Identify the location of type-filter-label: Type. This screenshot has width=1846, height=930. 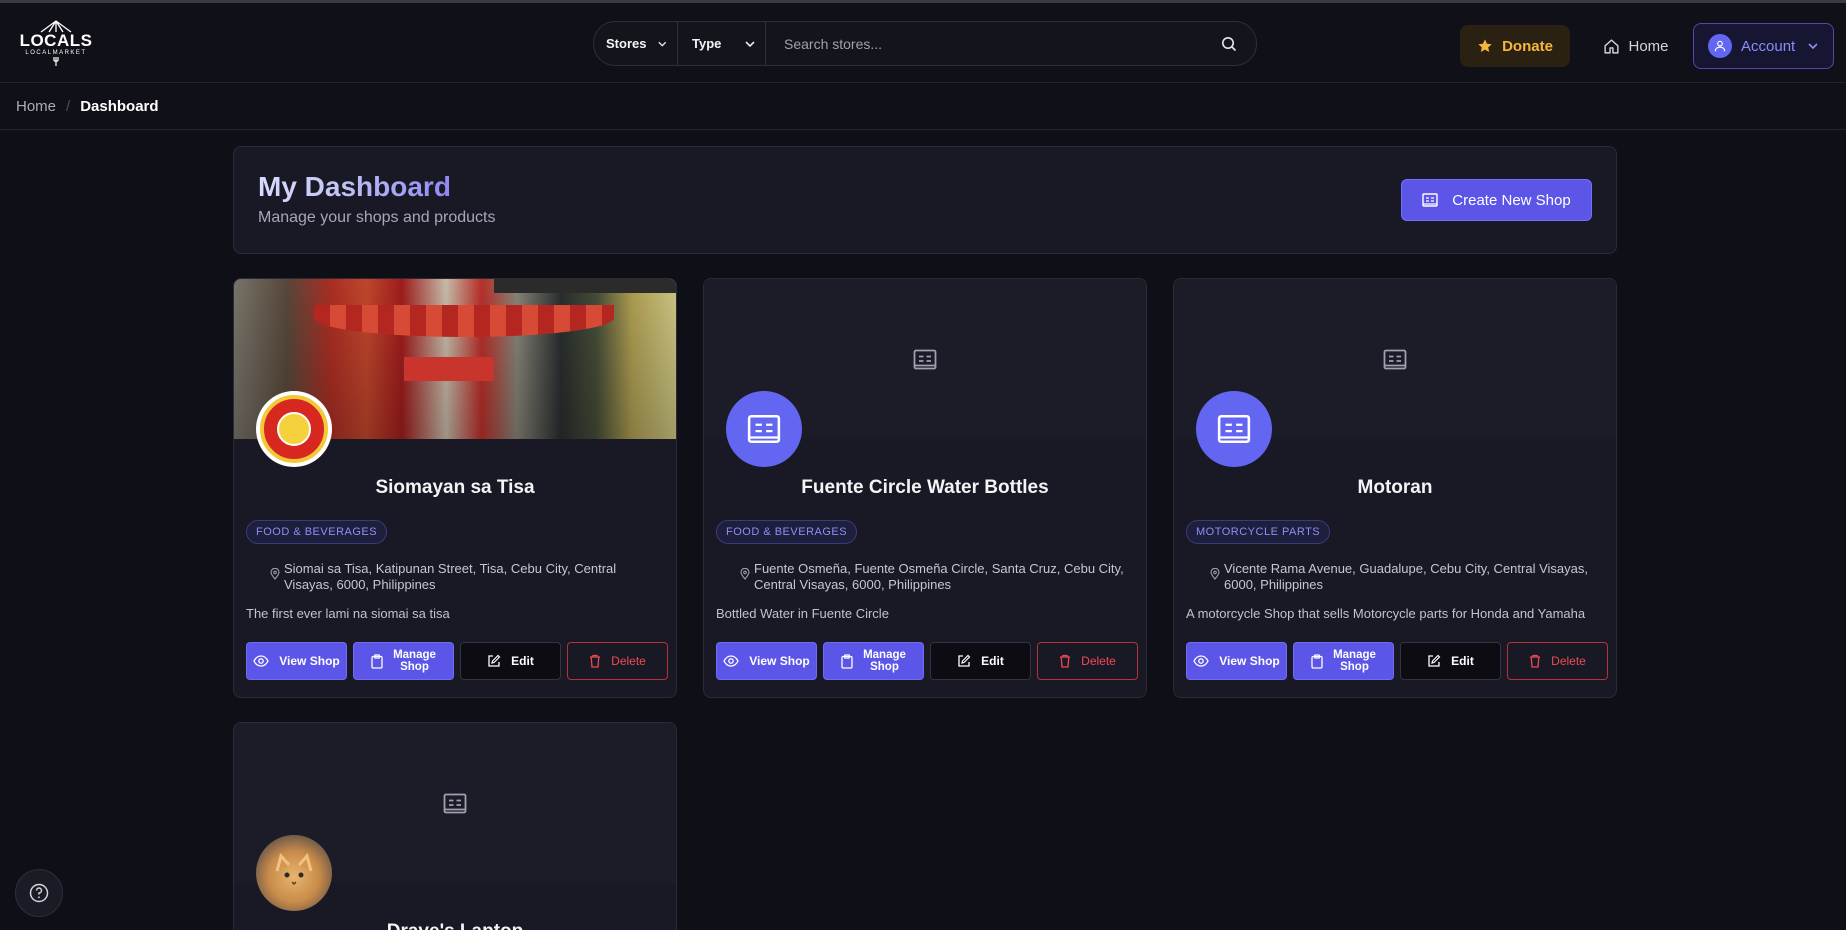
(707, 43).